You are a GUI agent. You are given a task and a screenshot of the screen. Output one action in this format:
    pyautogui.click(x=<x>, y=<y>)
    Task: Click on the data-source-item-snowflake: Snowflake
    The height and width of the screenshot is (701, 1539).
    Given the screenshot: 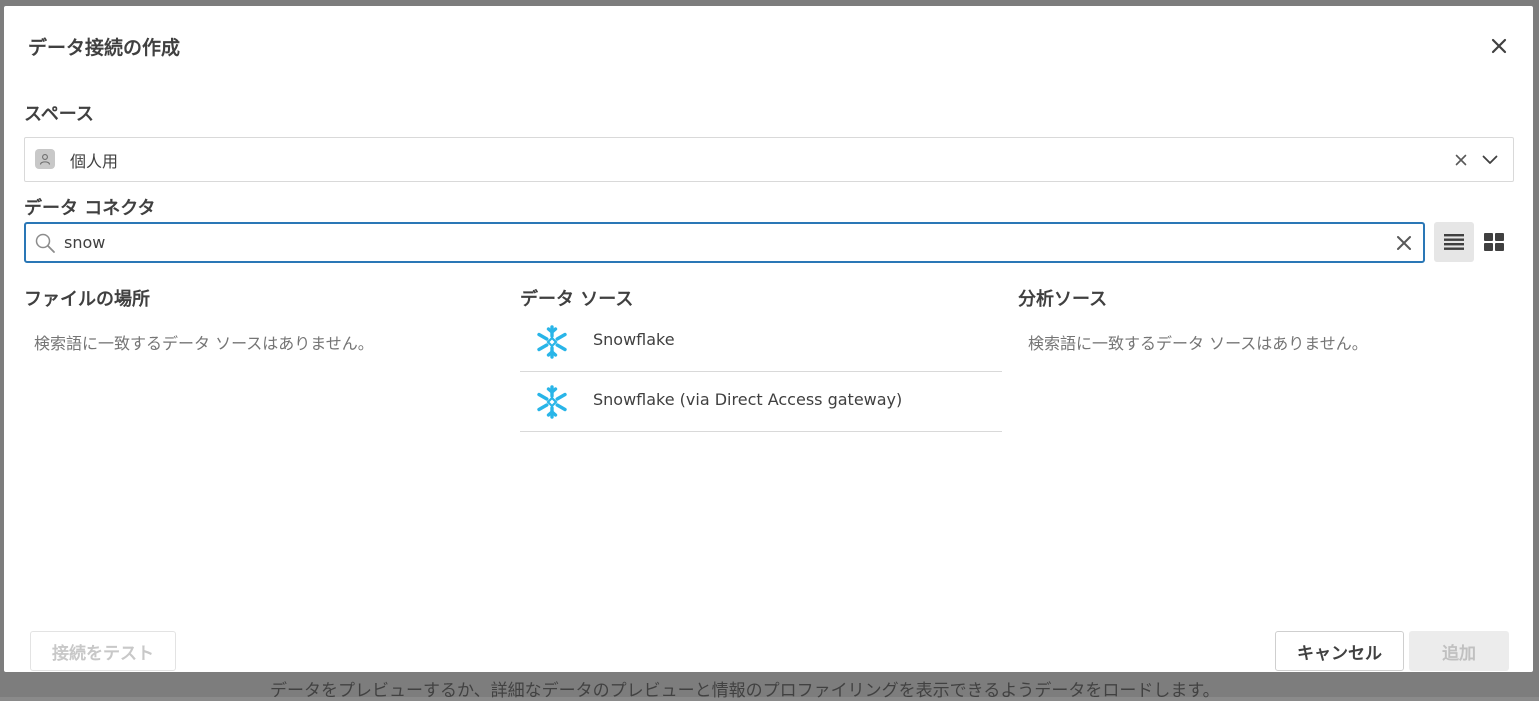 What is the action you would take?
    pyautogui.click(x=761, y=342)
    